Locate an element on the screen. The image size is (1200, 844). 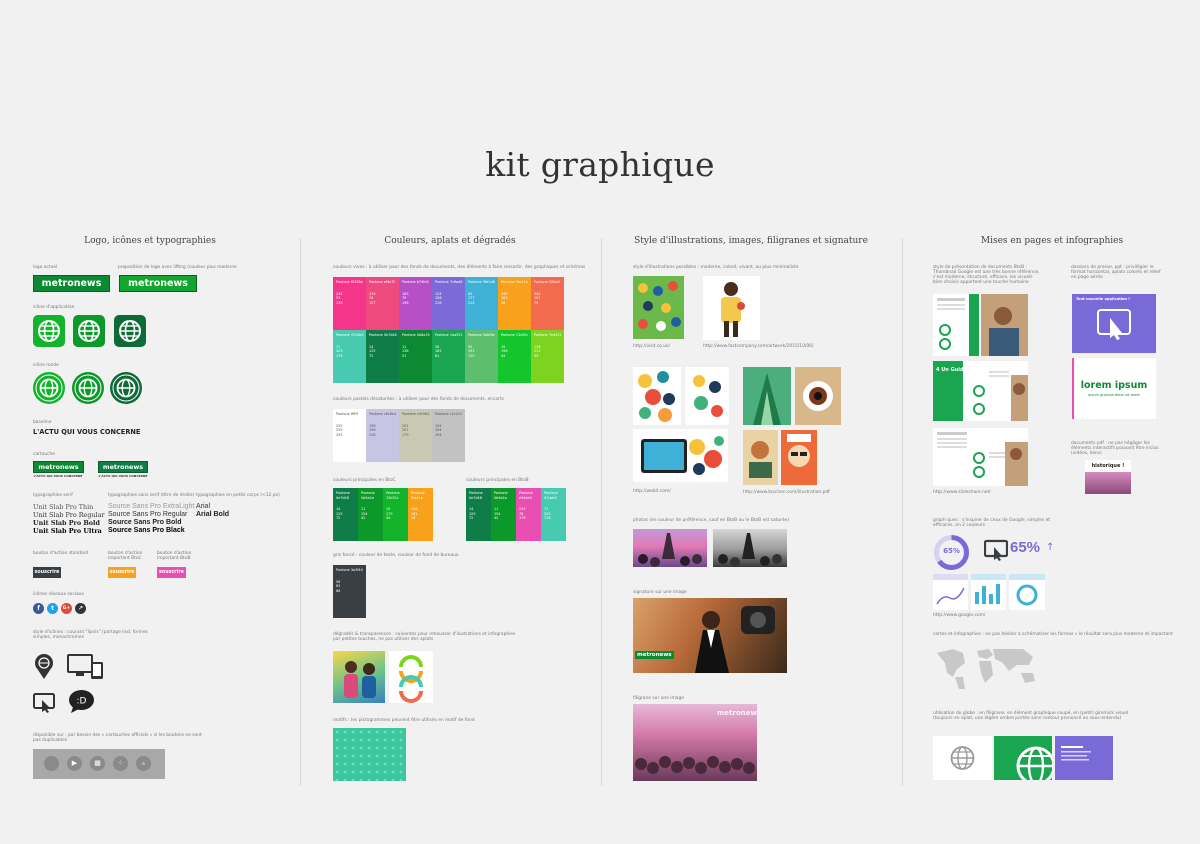
photo-festival-color is located at coordinates (670, 548).